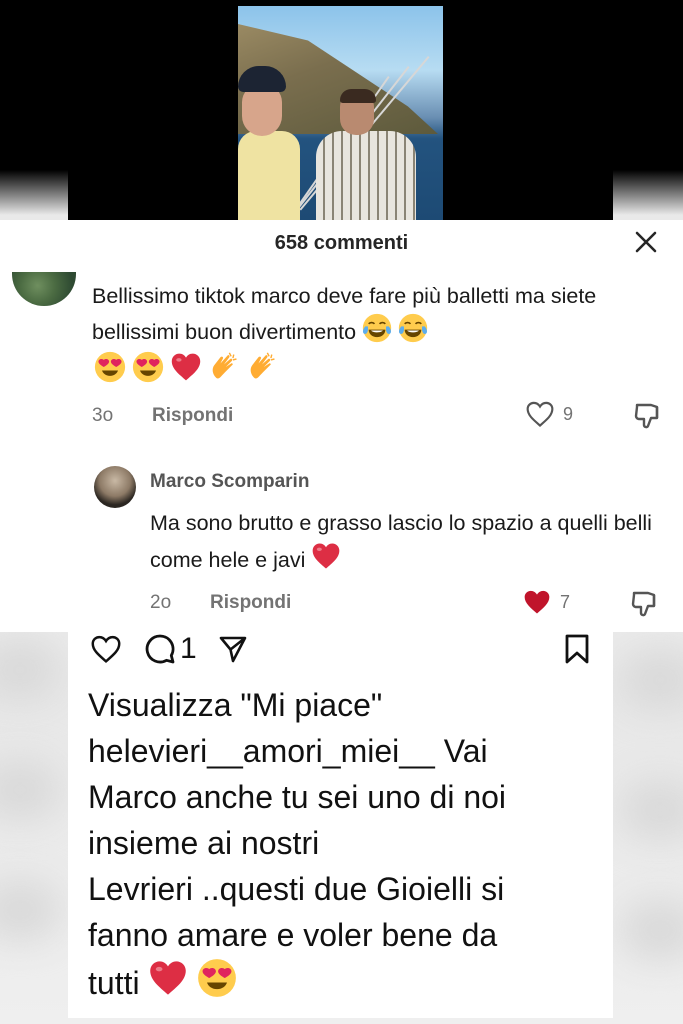 The width and height of the screenshot is (683, 1024). I want to click on reply-like-button: 7, so click(546, 602).